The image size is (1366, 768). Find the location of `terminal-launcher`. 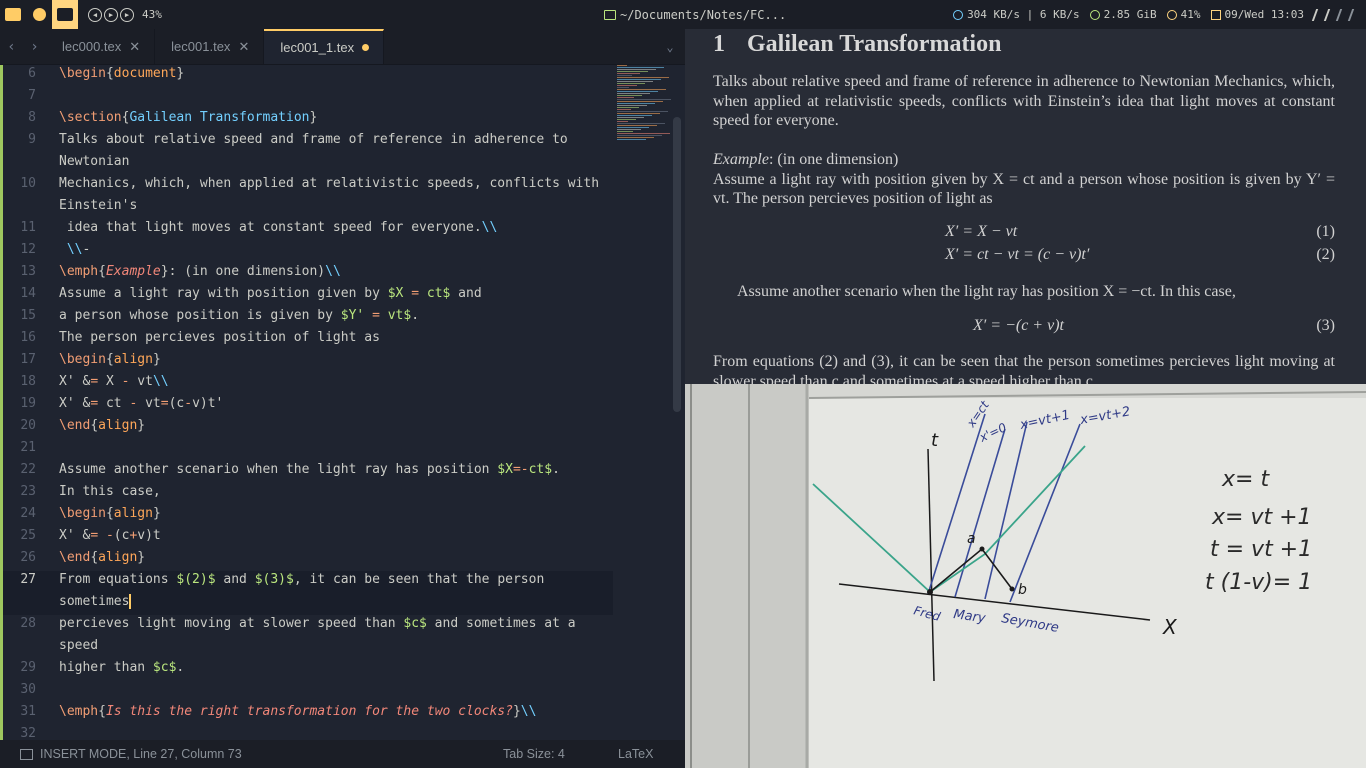

terminal-launcher is located at coordinates (13, 14).